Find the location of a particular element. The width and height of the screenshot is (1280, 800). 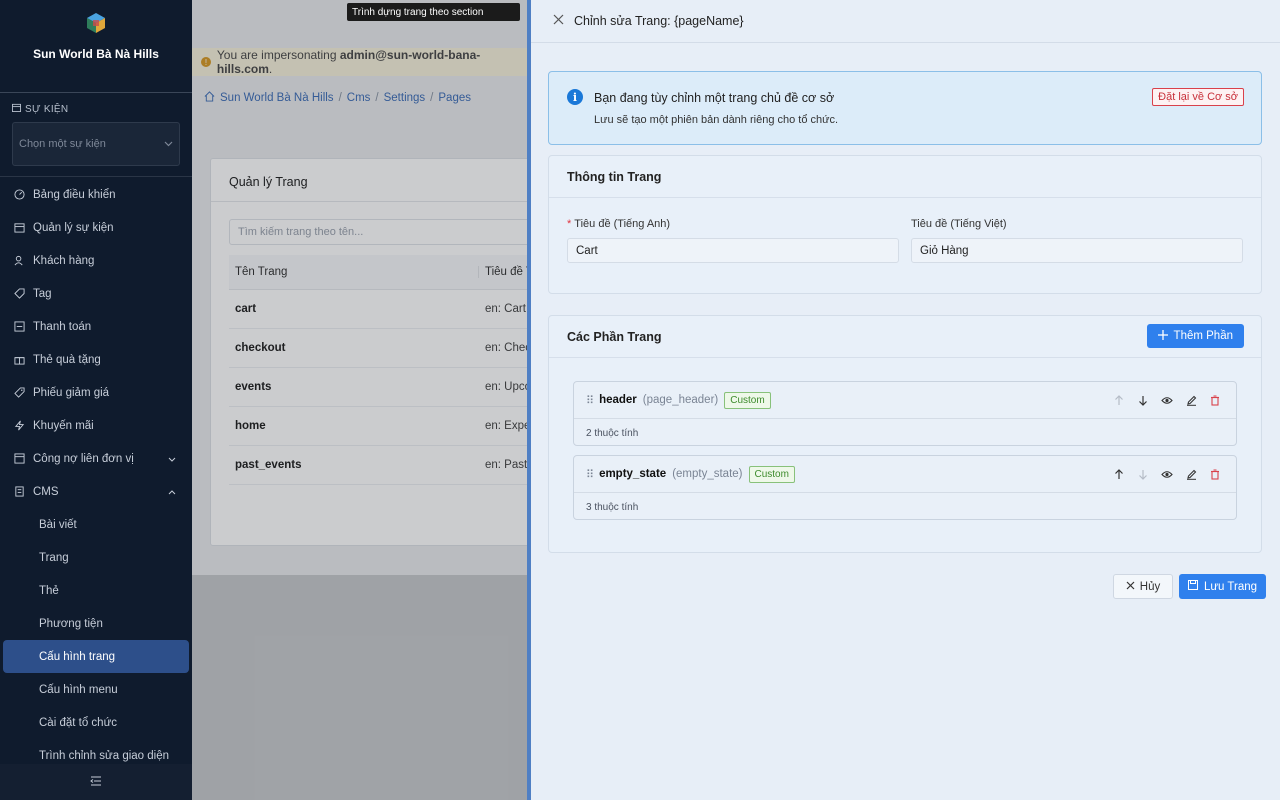

gauge-icon is located at coordinates (19, 194).